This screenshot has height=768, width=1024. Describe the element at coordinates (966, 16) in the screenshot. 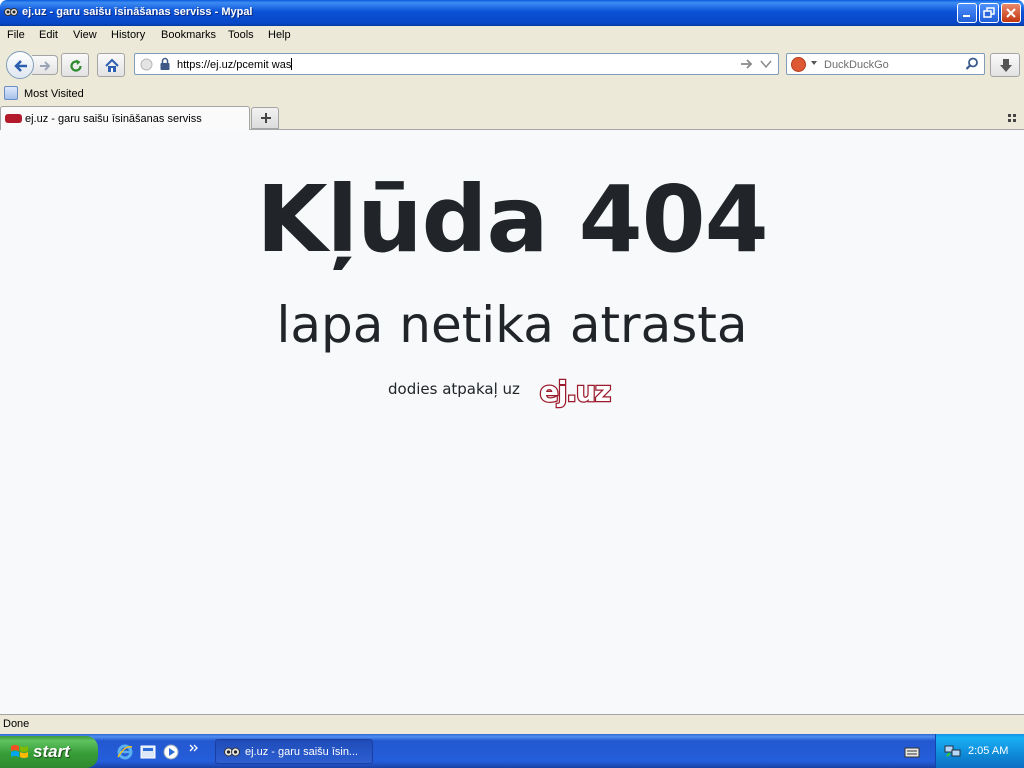

I see `minimize-icon` at that location.